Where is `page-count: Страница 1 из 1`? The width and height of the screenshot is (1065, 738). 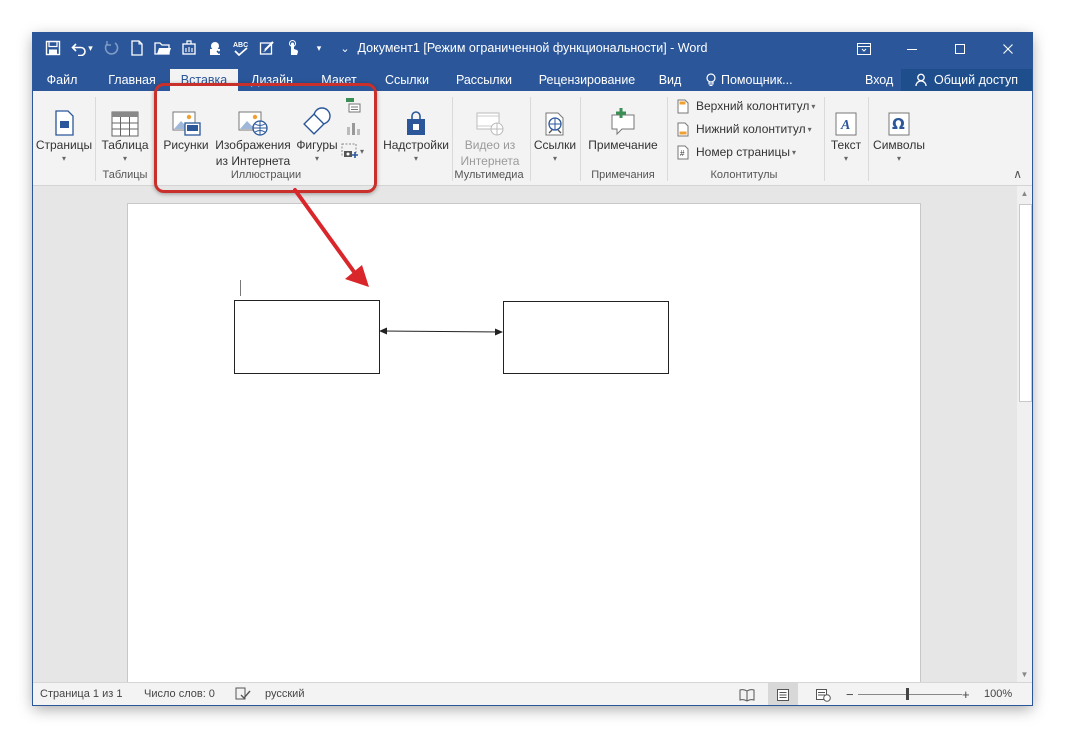 page-count: Страница 1 из 1 is located at coordinates (81, 694).